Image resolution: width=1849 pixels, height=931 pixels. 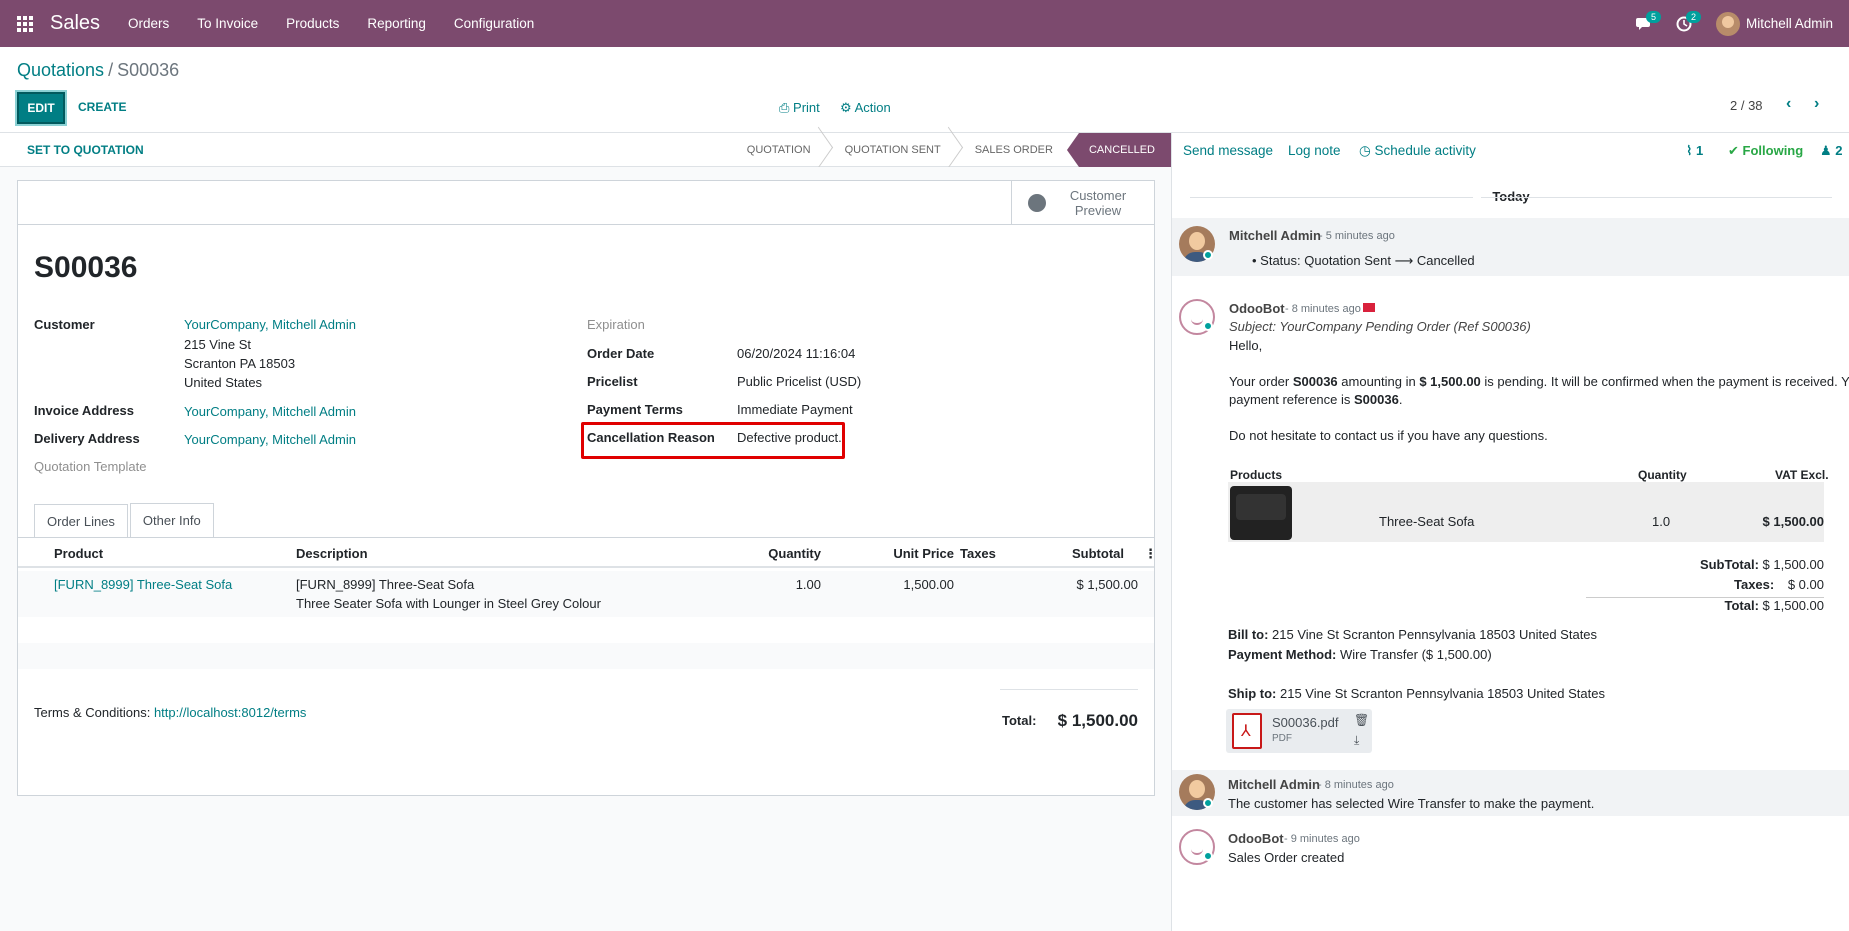 What do you see at coordinates (1776, 23) in the screenshot?
I see `user-menu: Mitchell Admin` at bounding box center [1776, 23].